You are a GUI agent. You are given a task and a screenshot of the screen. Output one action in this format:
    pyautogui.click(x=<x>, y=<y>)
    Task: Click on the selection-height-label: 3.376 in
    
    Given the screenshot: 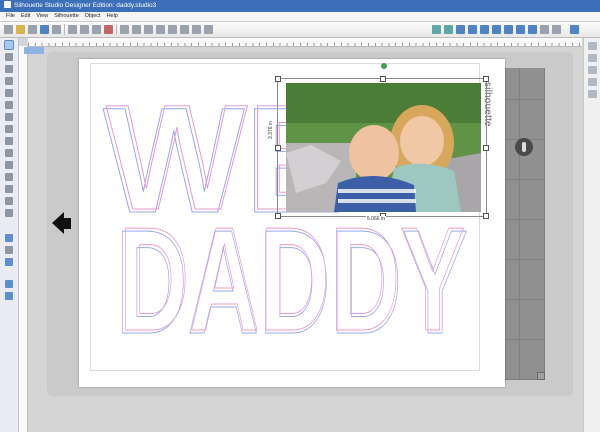 What is the action you would take?
    pyautogui.click(x=271, y=130)
    